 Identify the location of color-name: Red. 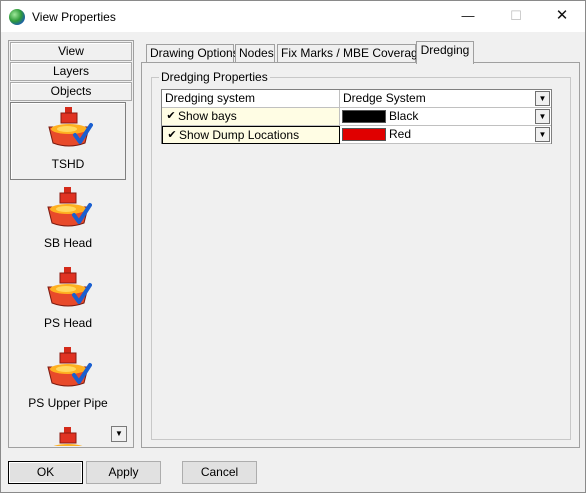
(400, 134).